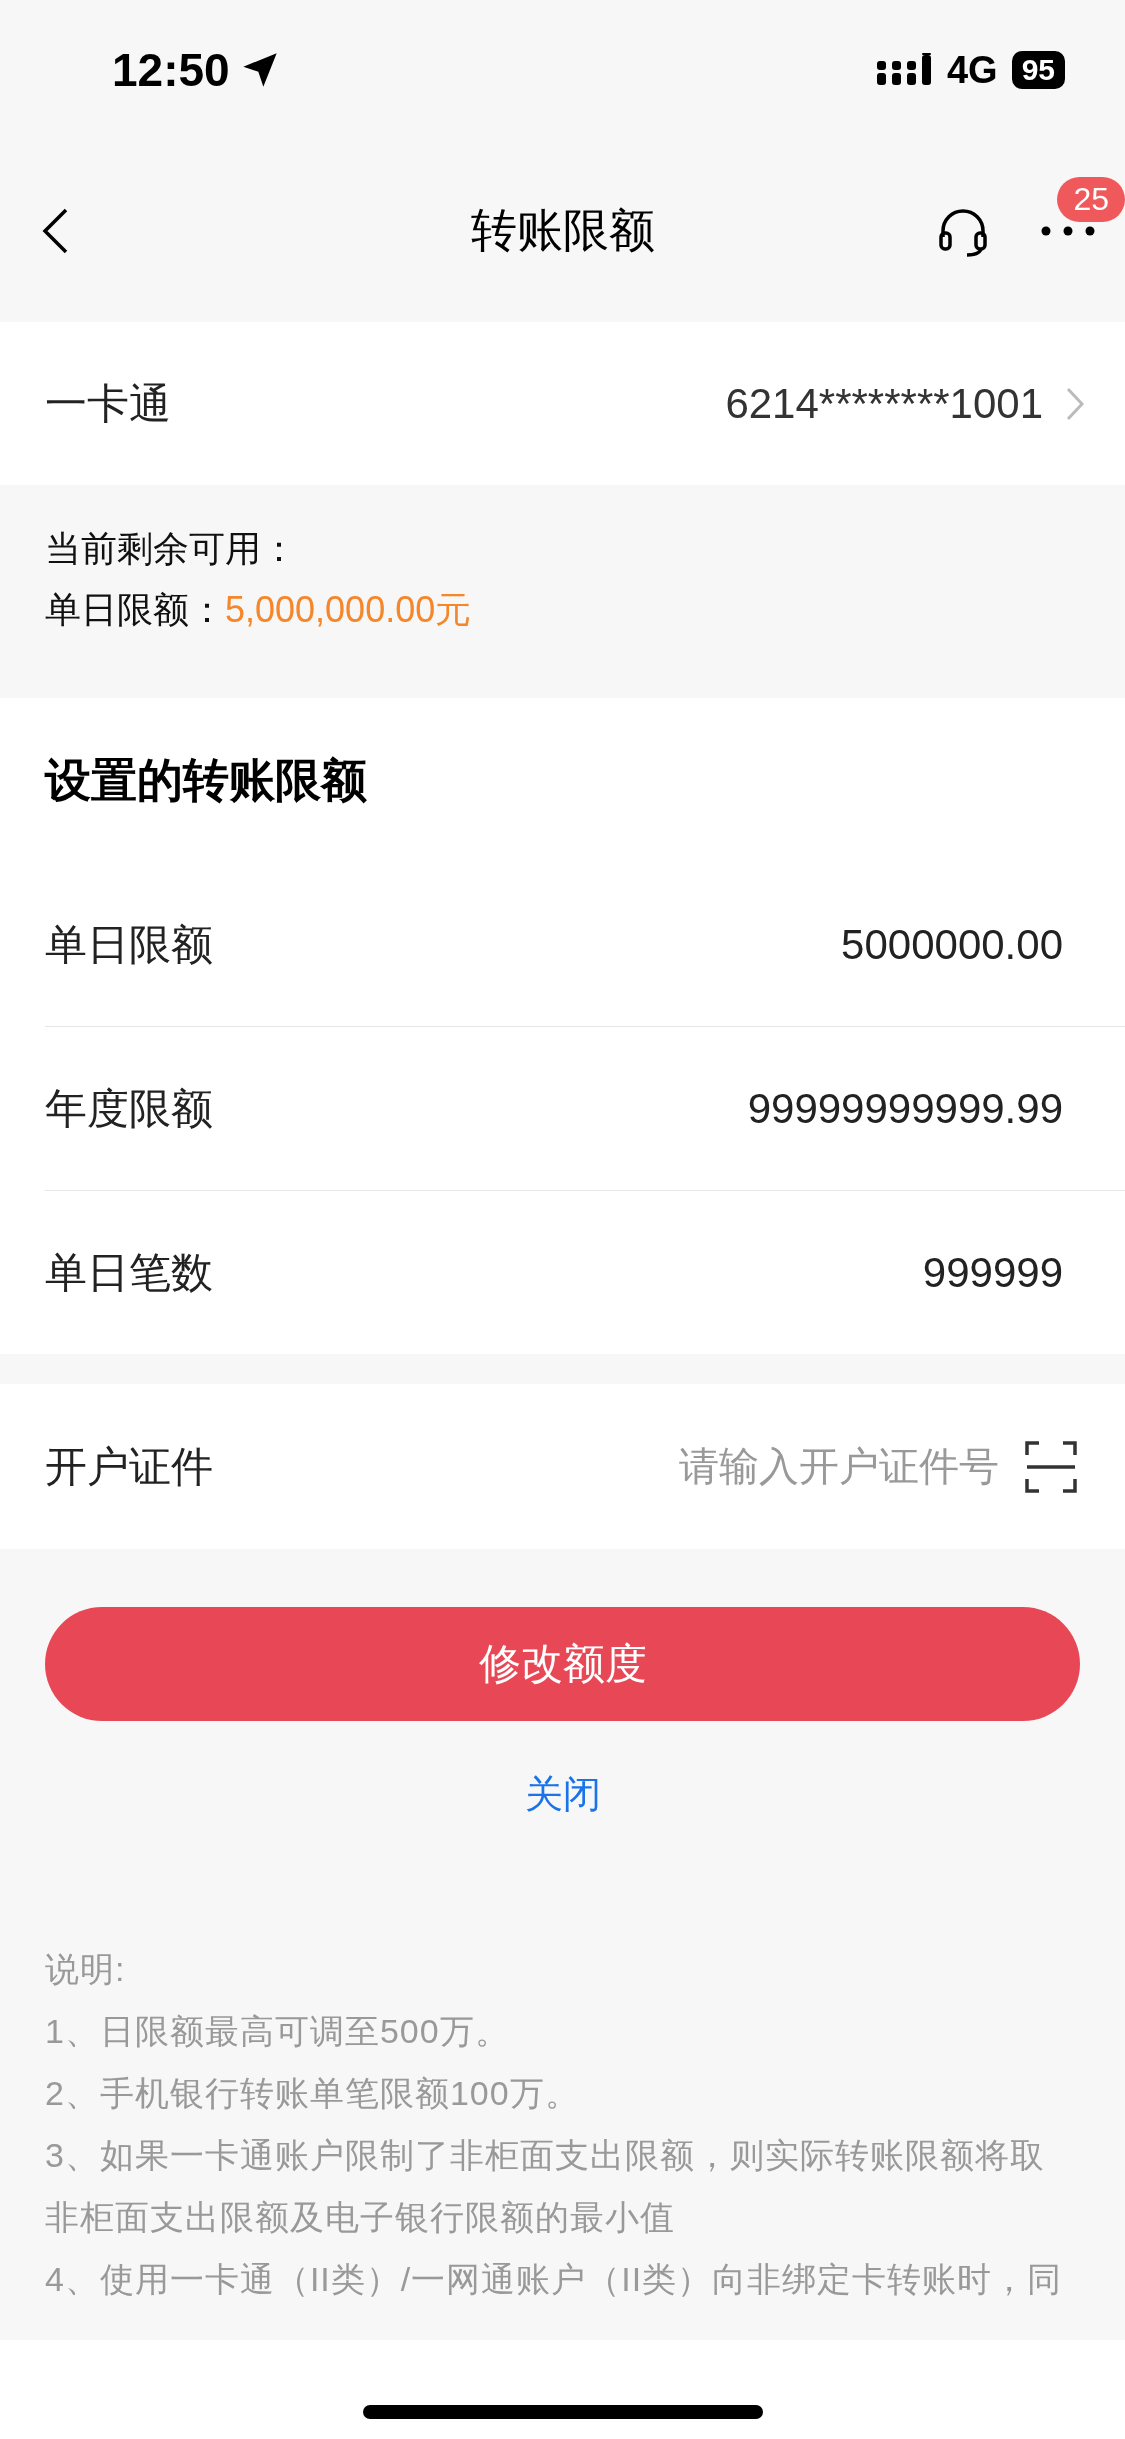 The width and height of the screenshot is (1125, 2439). I want to click on available-amount: 5,000,000.00元, so click(348, 609).